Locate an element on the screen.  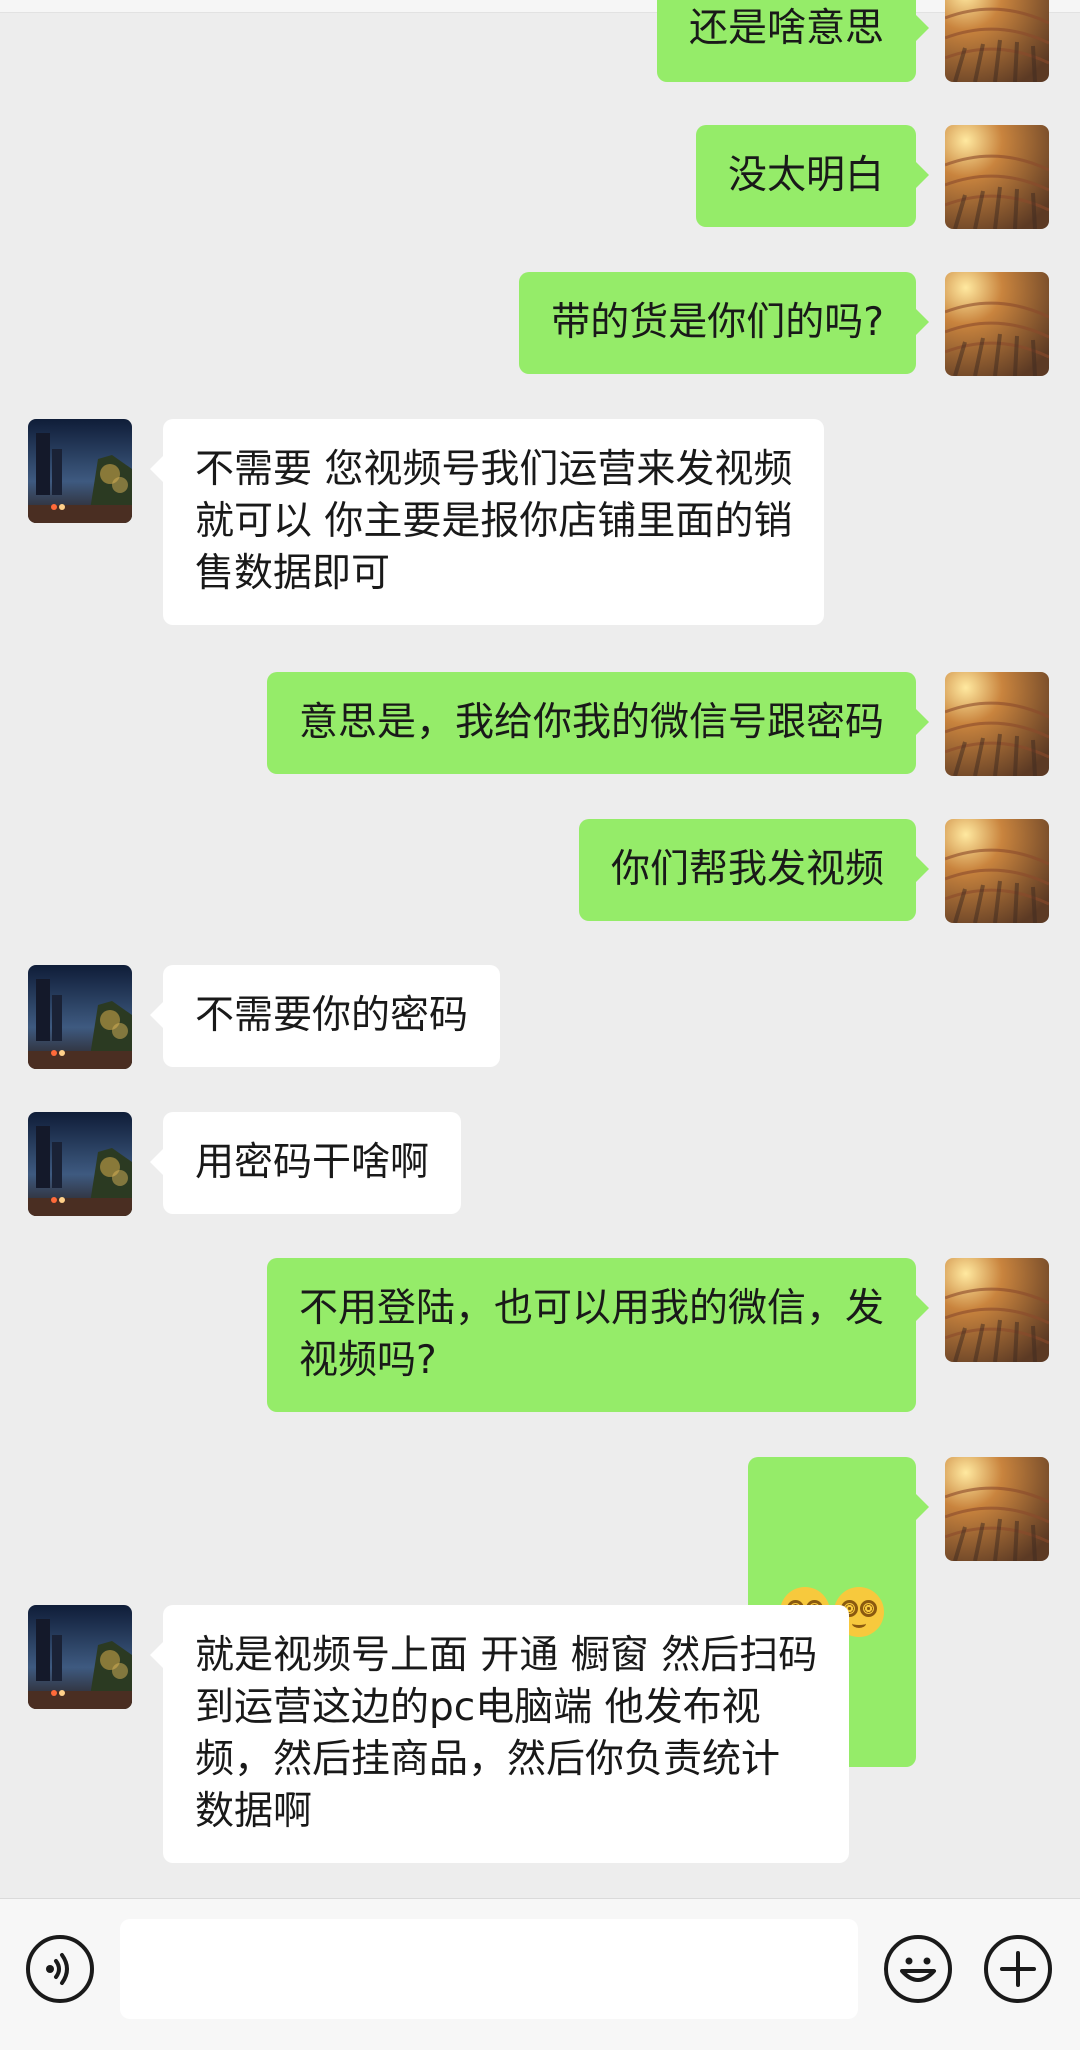
message-bubble: 用密码干啥啊 is located at coordinates (305, 1163).